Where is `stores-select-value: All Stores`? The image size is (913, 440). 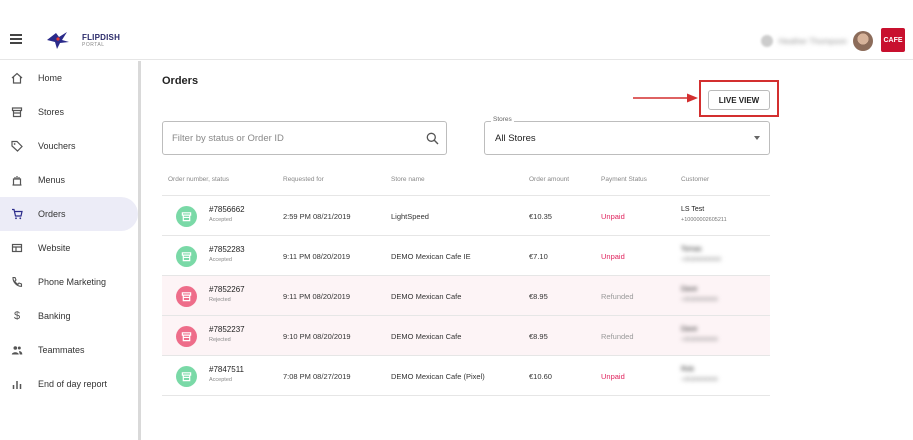 stores-select-value: All Stores is located at coordinates (515, 138).